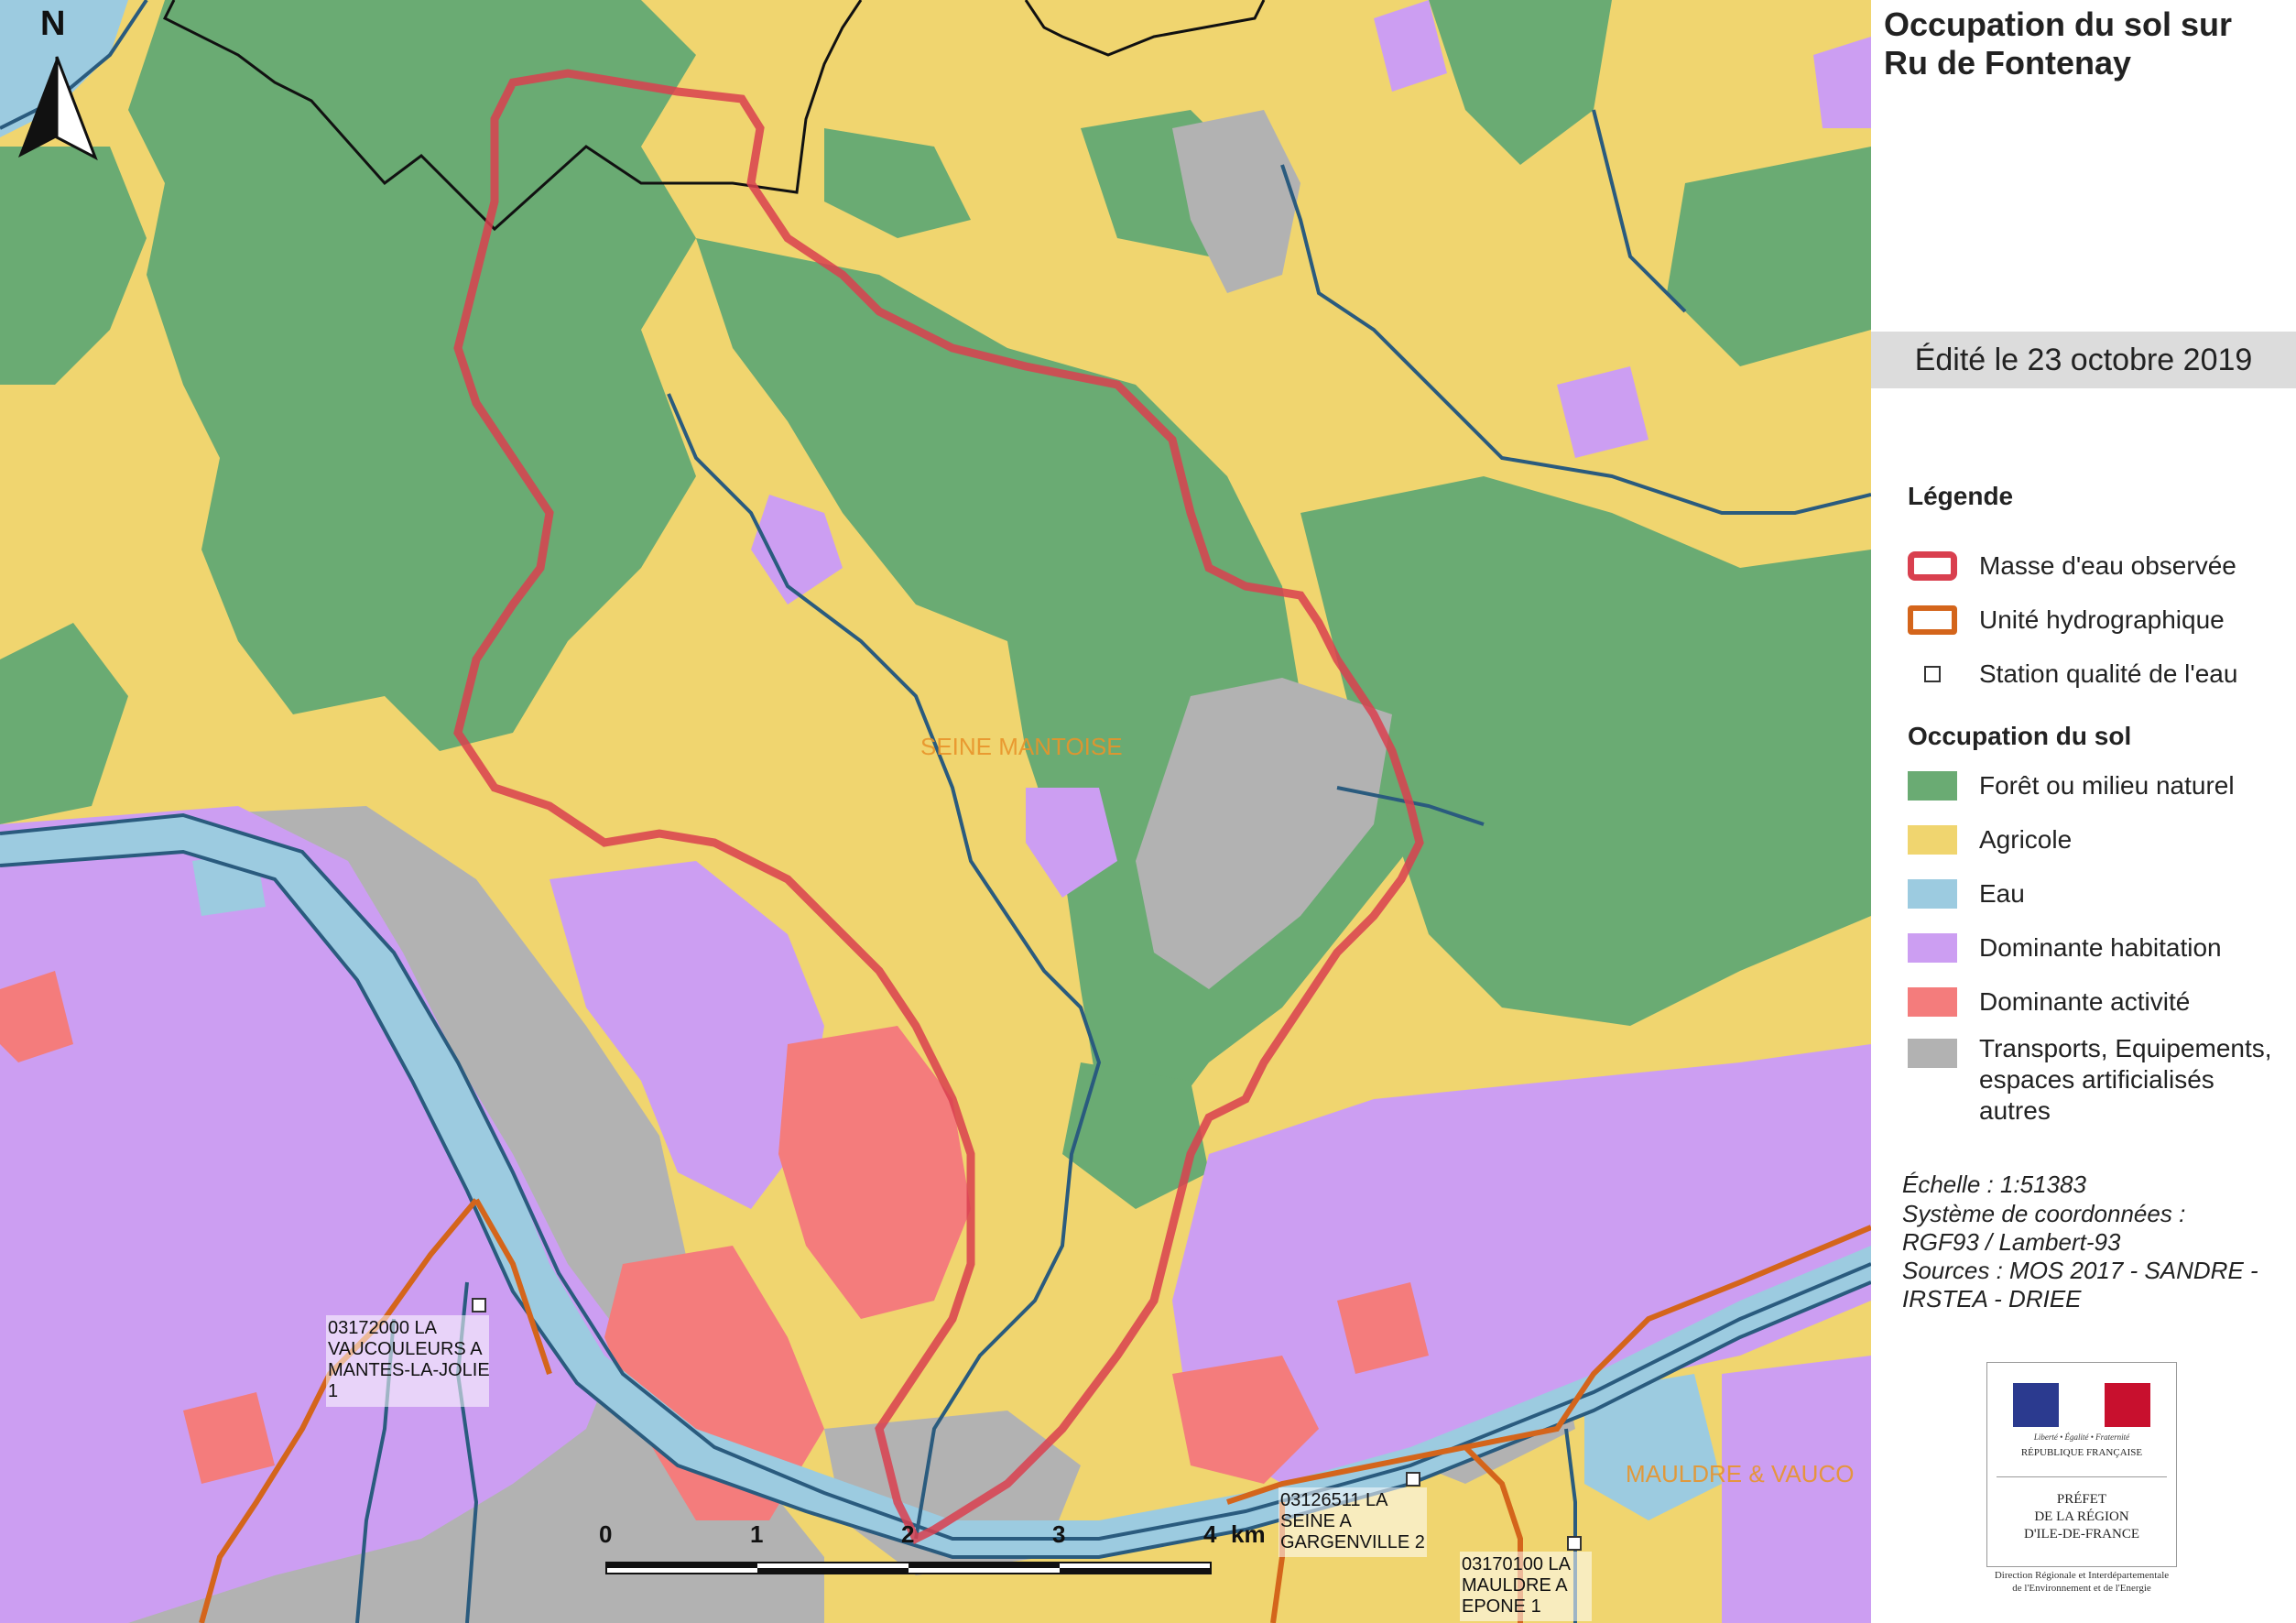 The image size is (2296, 1623). What do you see at coordinates (1517, 1564) in the screenshot?
I see `station-label-line: 03170100 LA` at bounding box center [1517, 1564].